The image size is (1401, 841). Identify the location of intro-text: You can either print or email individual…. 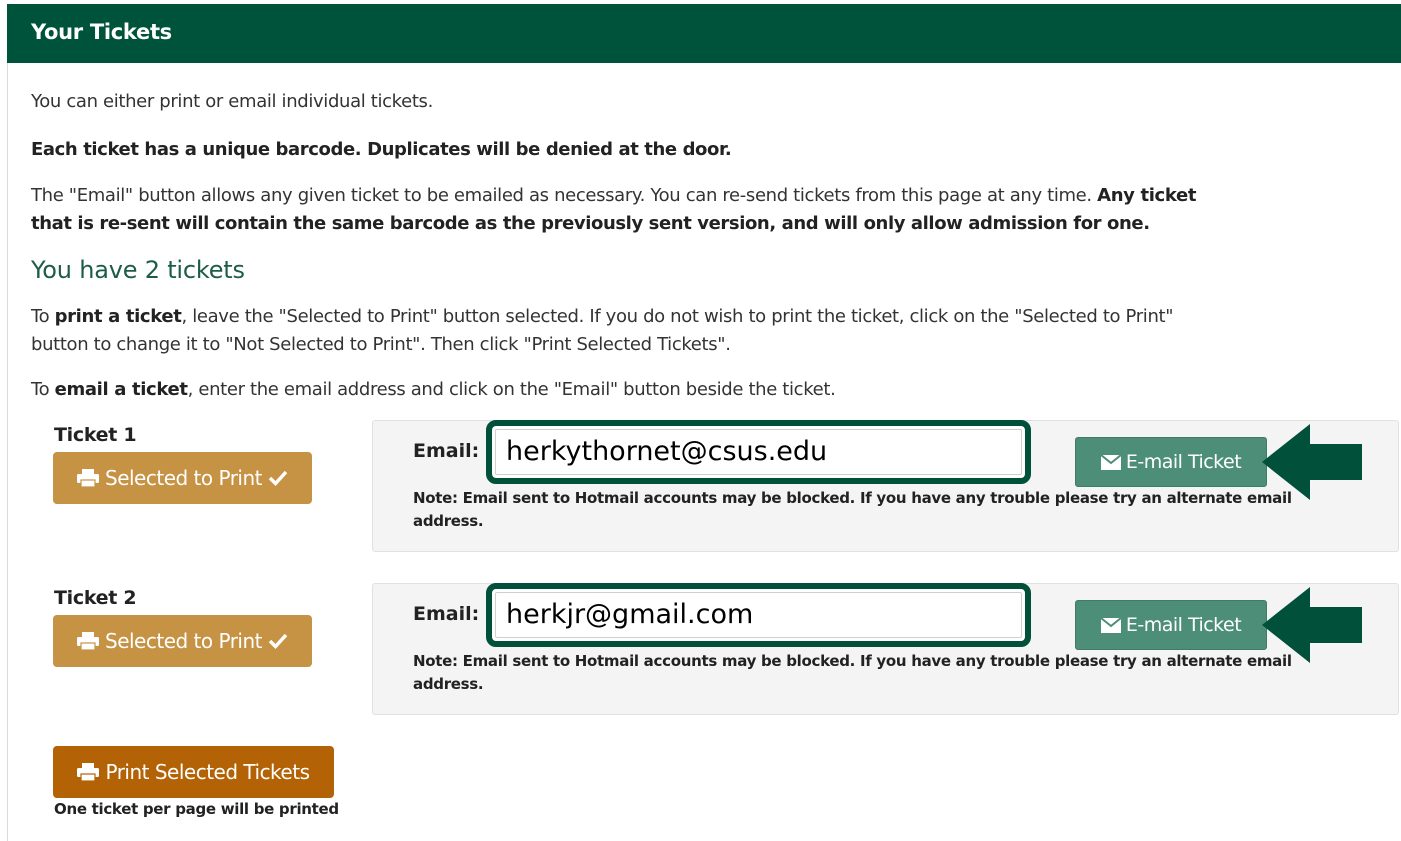
(232, 101).